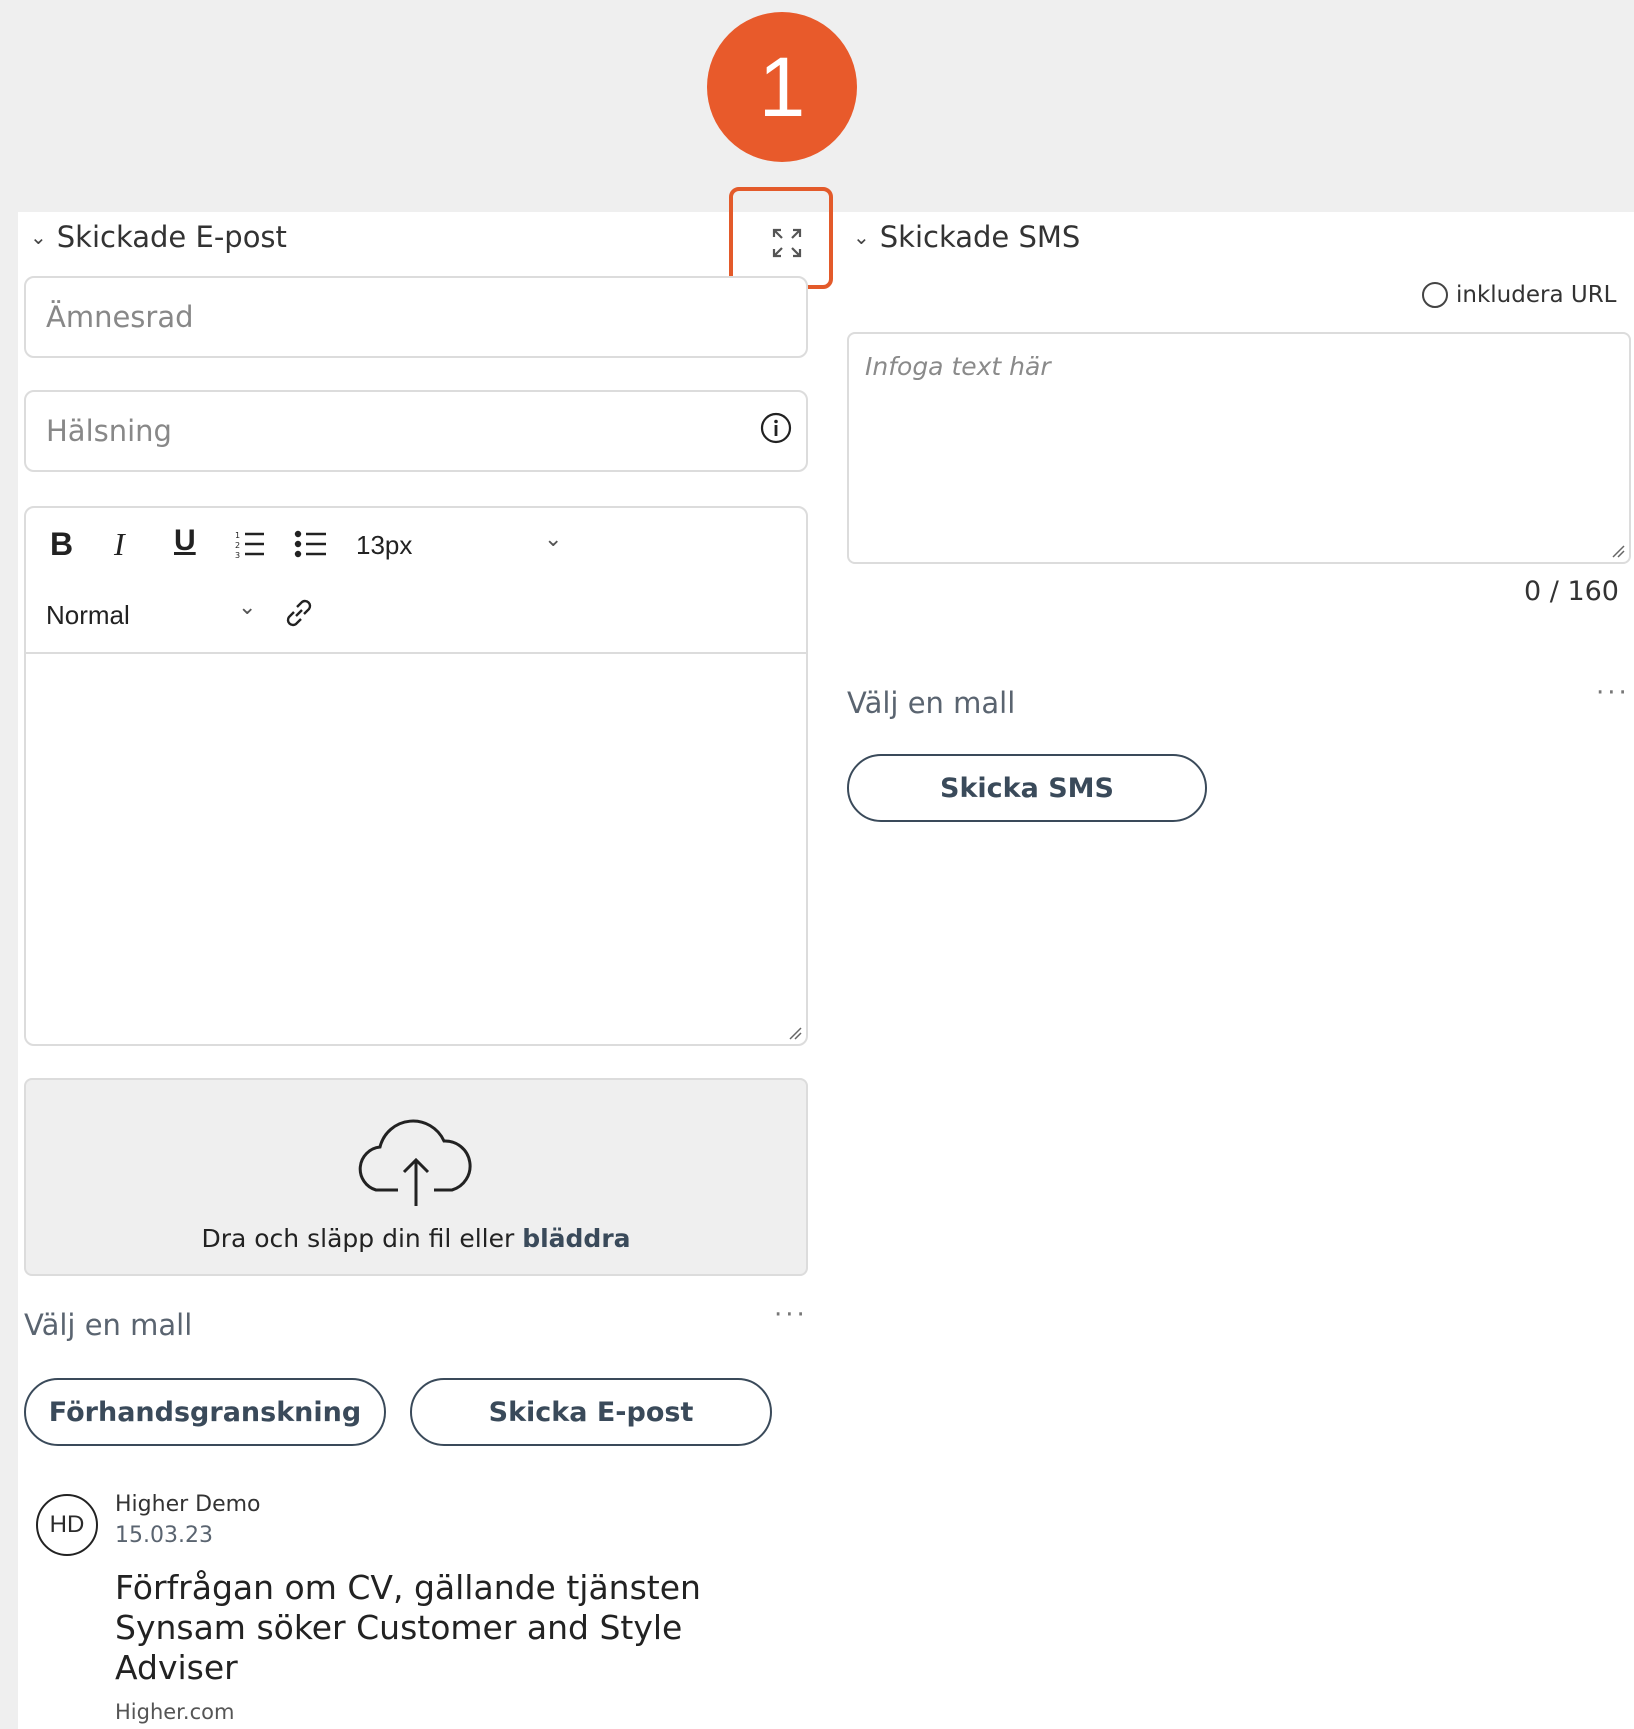 The image size is (1634, 1729). What do you see at coordinates (415, 1162) in the screenshot?
I see `cloud-upload-icon` at bounding box center [415, 1162].